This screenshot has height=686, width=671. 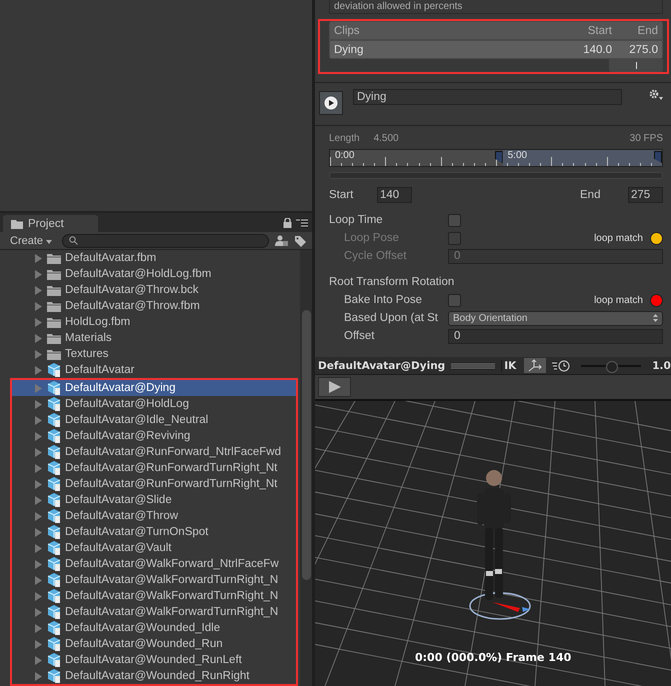 What do you see at coordinates (154, 500) in the screenshot?
I see `asset-list-item: DefaultAvatar@Slide` at bounding box center [154, 500].